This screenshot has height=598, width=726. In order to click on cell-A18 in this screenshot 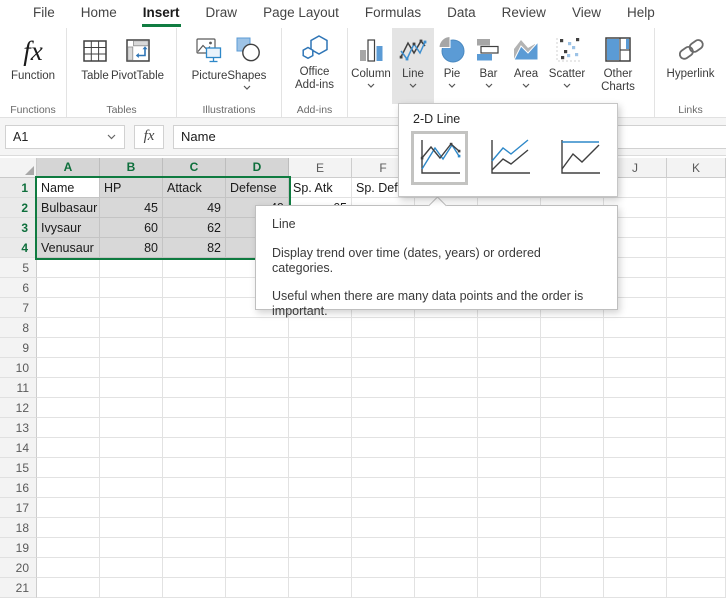, I will do `click(68, 528)`.